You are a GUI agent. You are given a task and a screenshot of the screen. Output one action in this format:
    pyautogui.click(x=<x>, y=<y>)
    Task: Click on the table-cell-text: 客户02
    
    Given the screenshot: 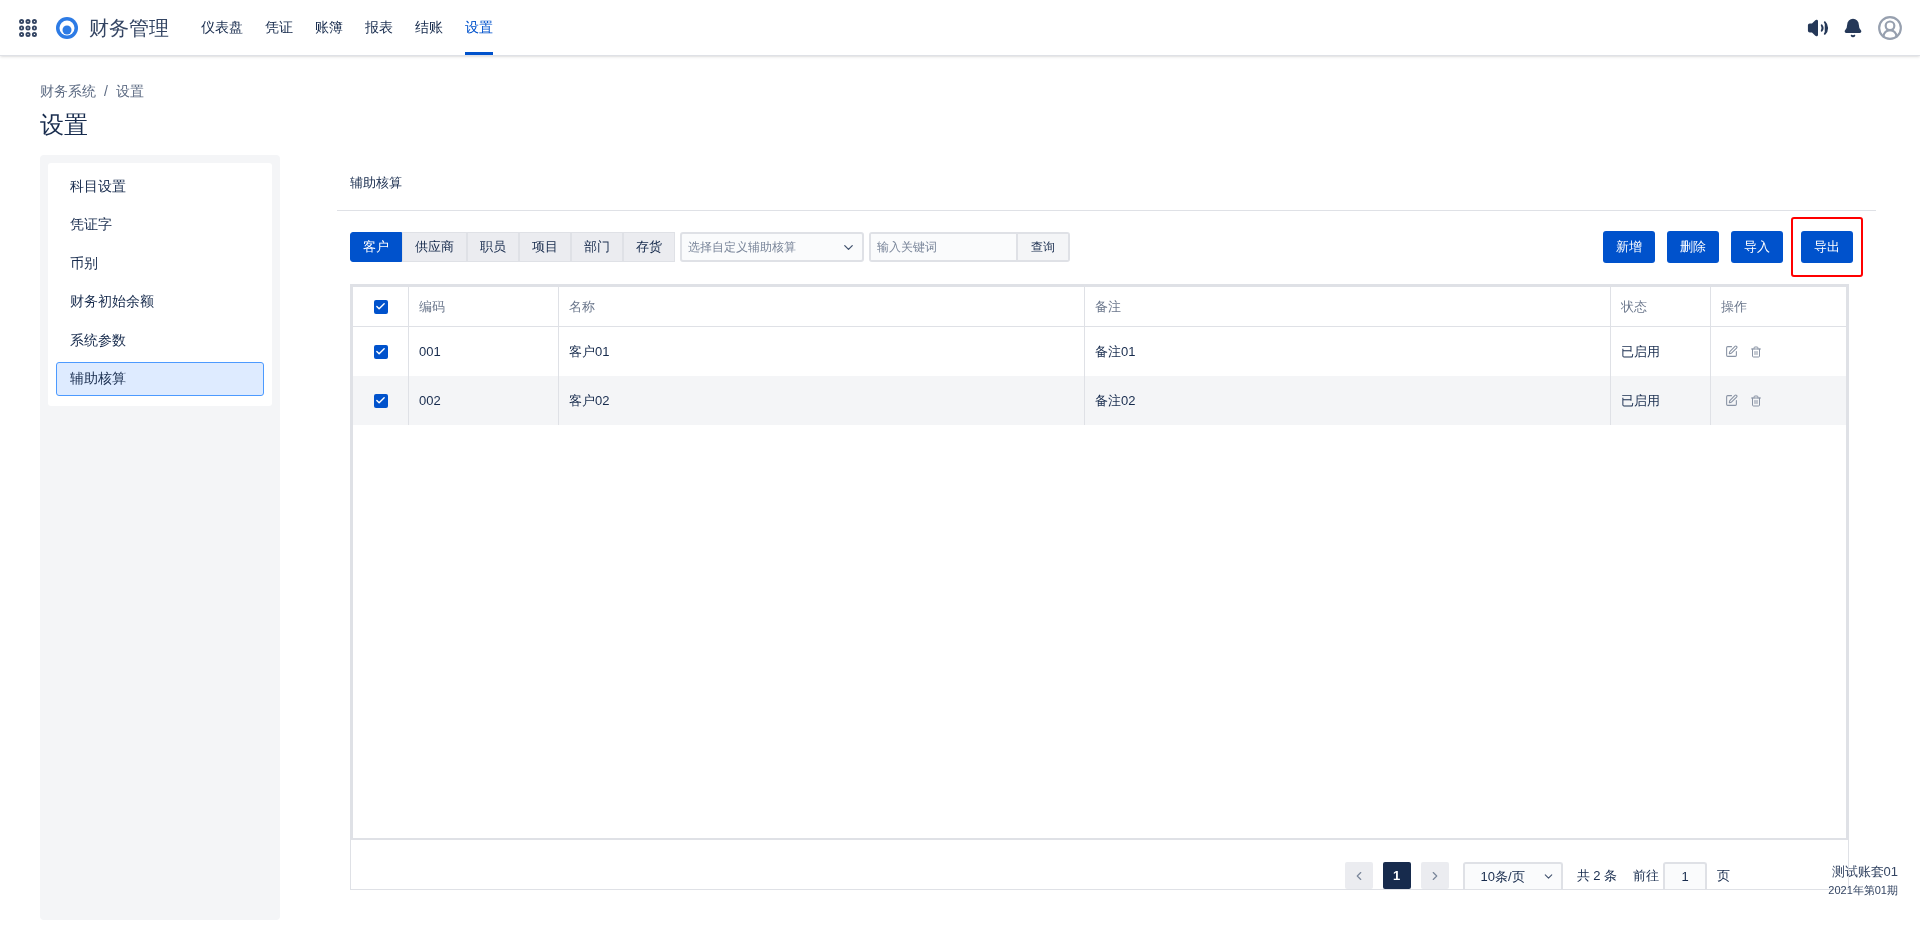 What is the action you would take?
    pyautogui.click(x=589, y=400)
    